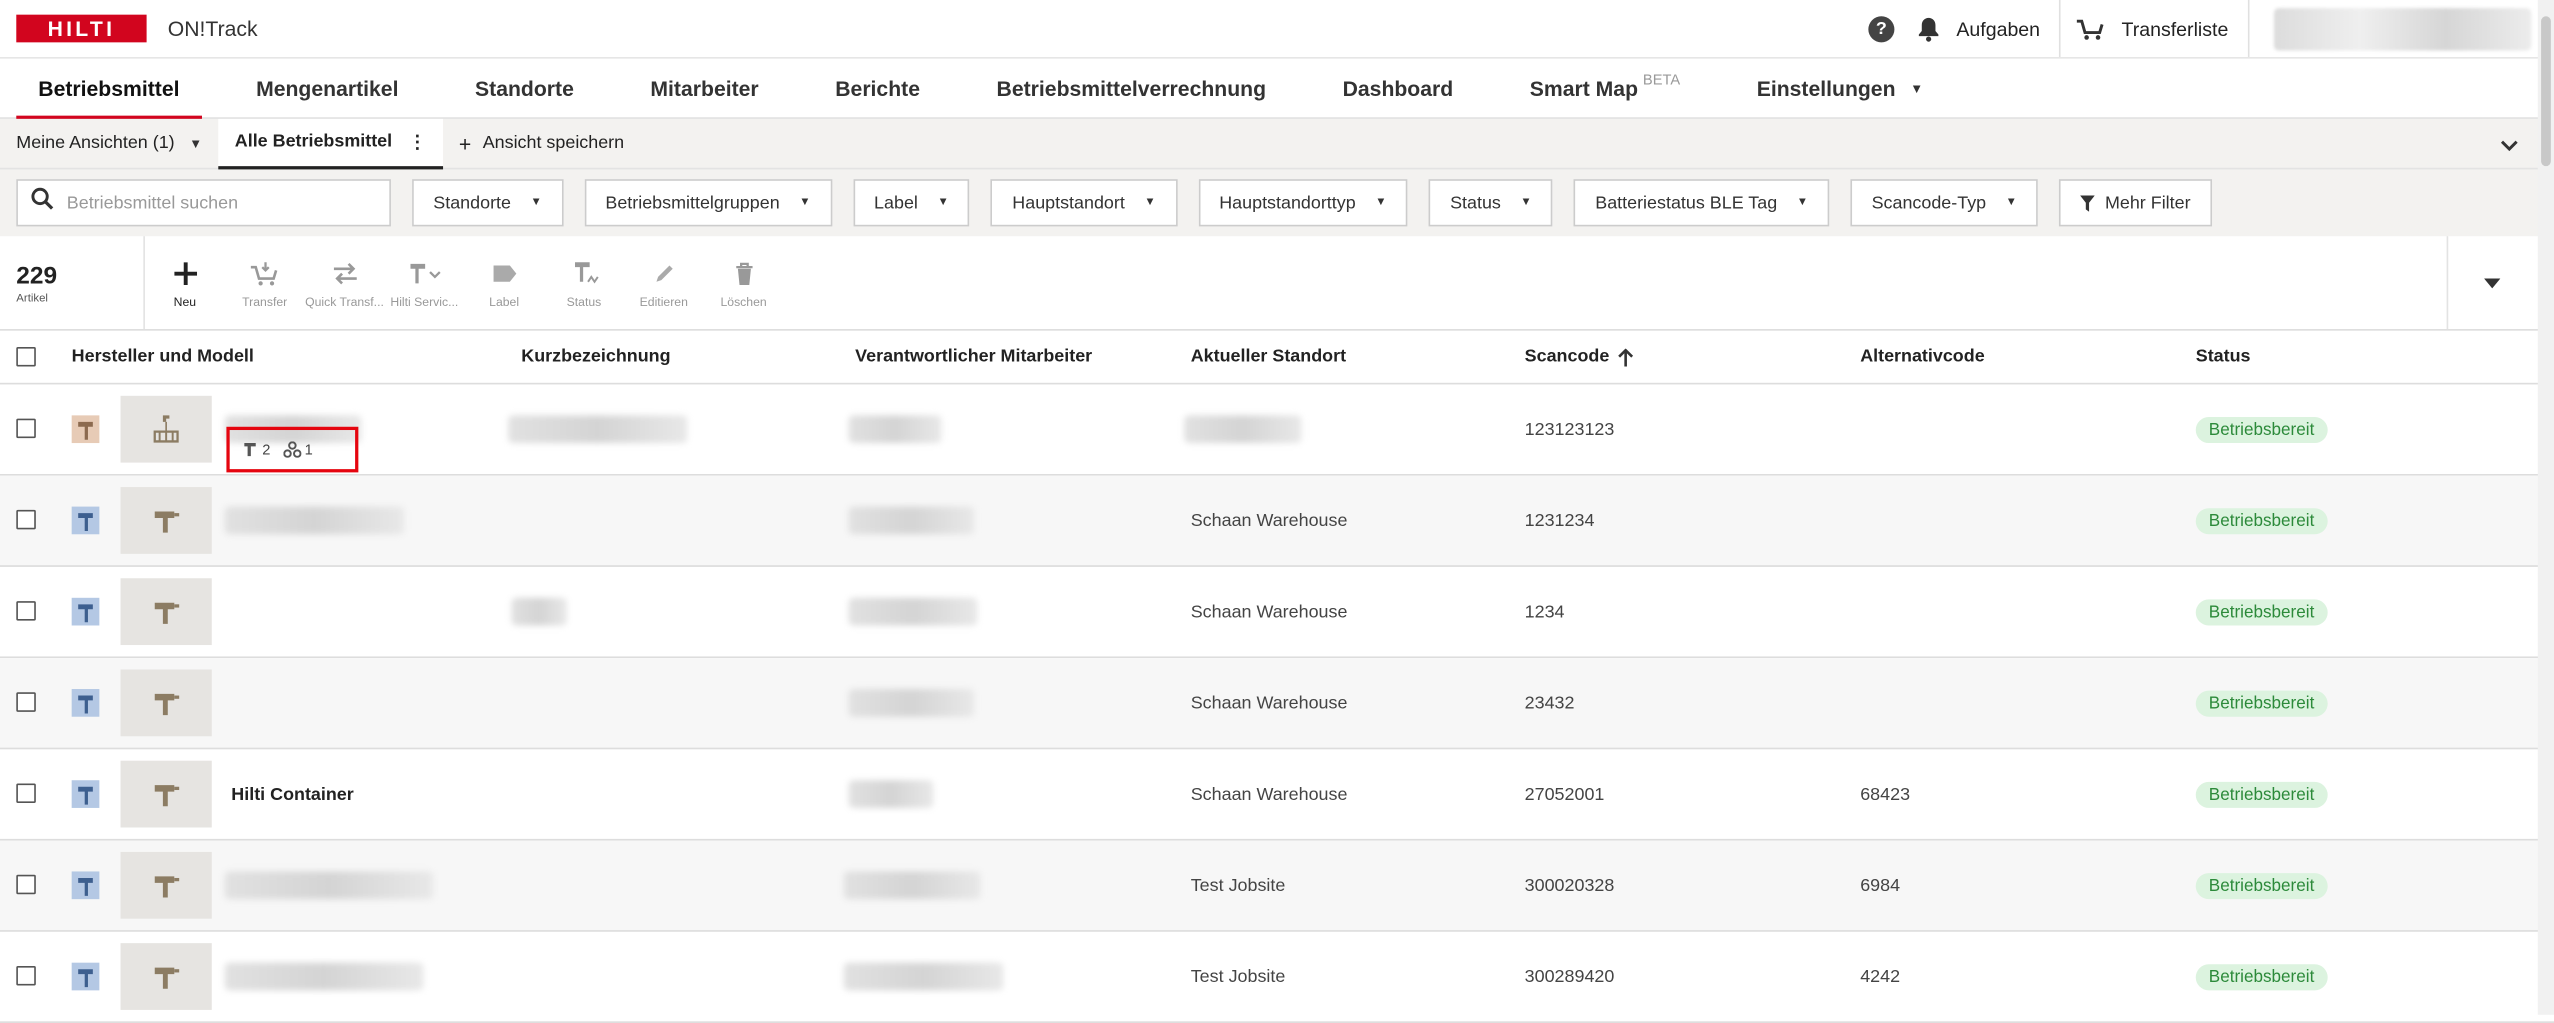 The image size is (2554, 1023). I want to click on scrollbar-thumb, so click(2546, 91).